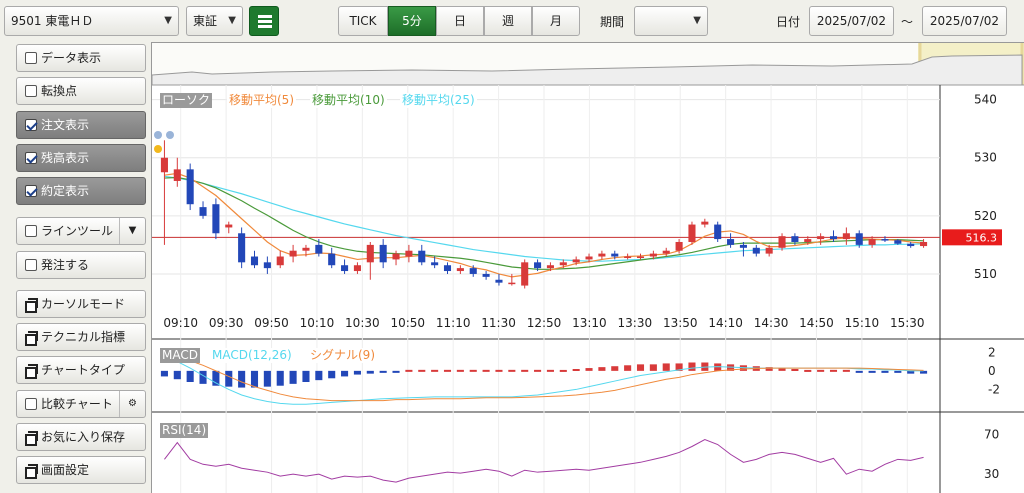 The width and height of the screenshot is (1024, 493). What do you see at coordinates (851, 21) in the screenshot?
I see `date-from-input: 2025/07/02` at bounding box center [851, 21].